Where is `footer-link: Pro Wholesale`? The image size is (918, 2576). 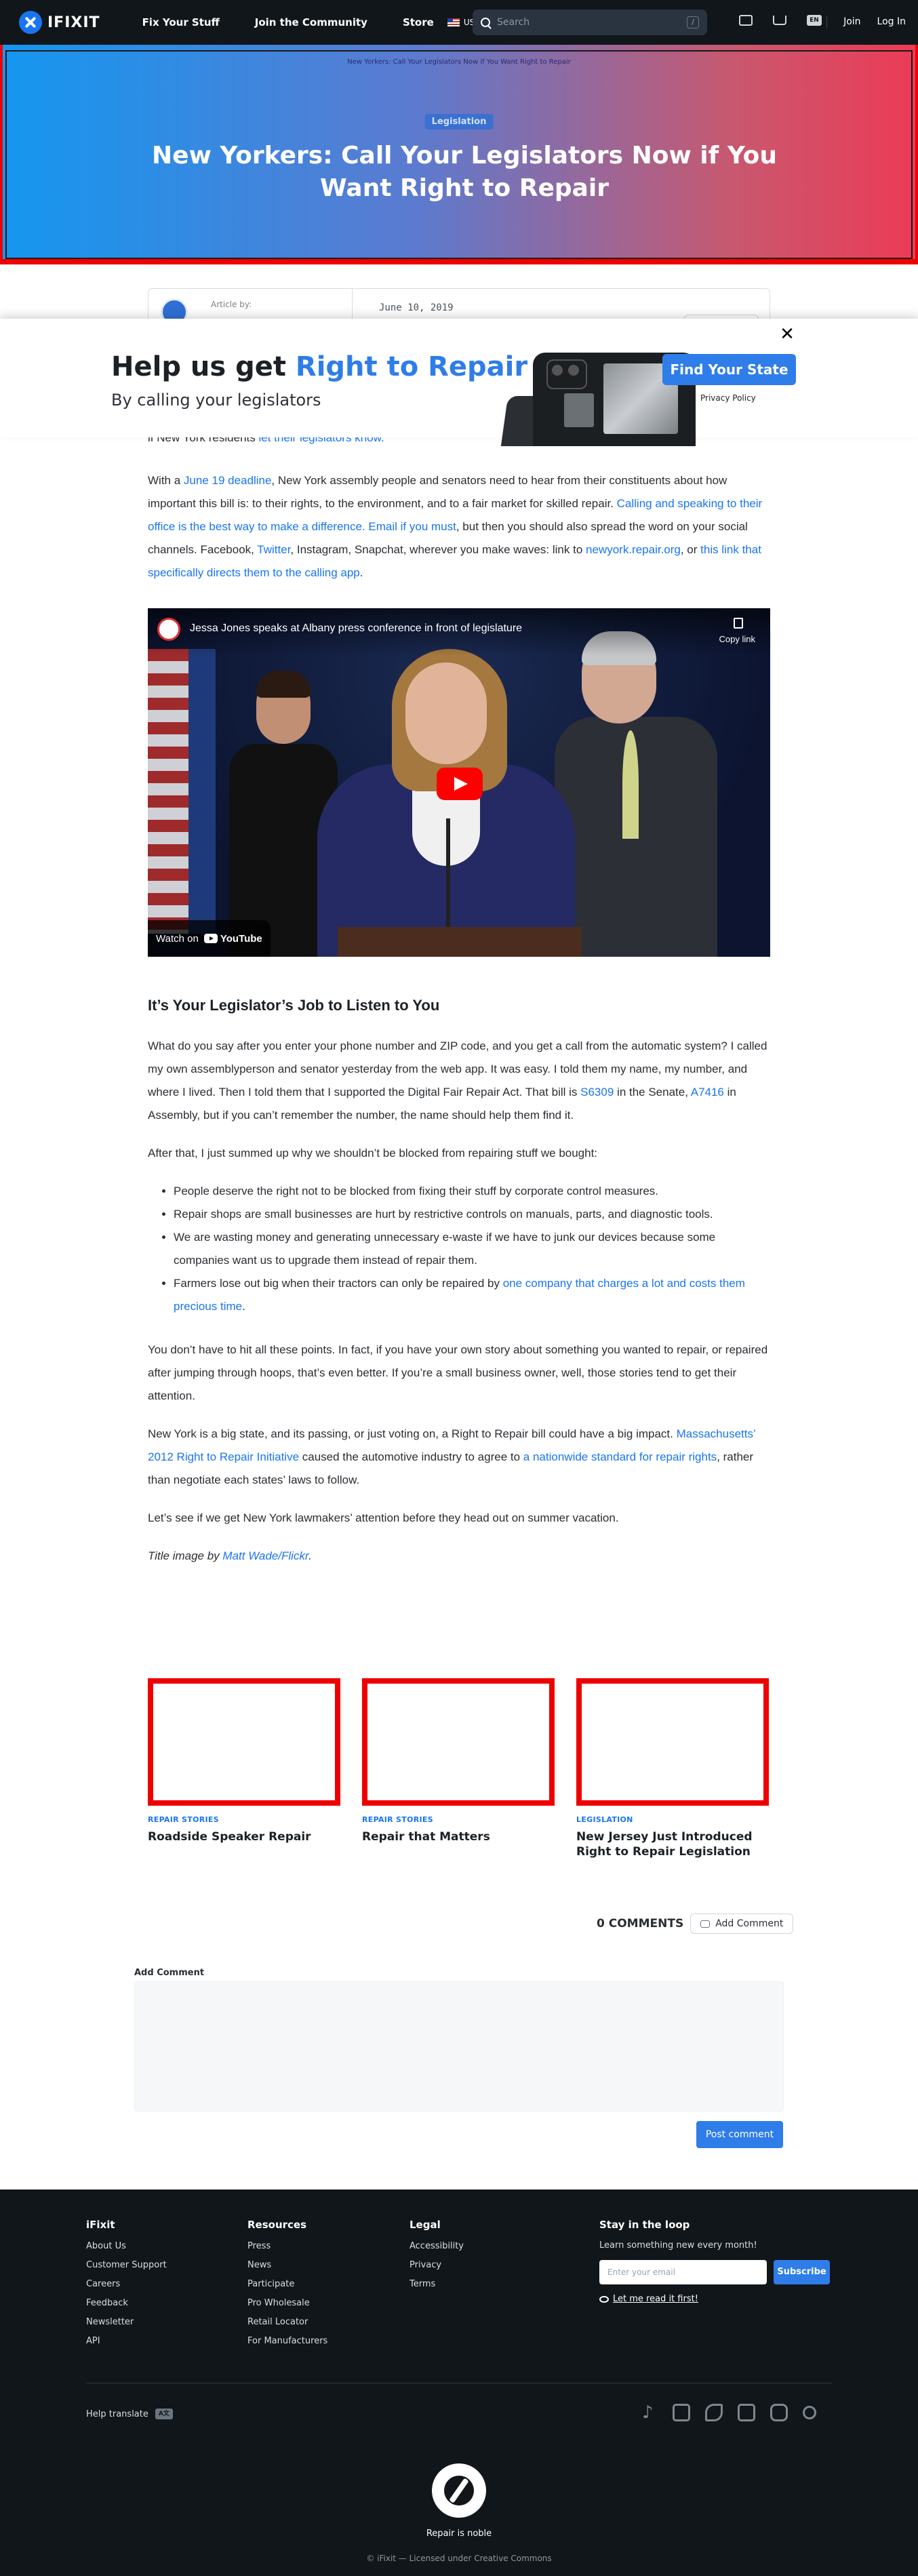 footer-link: Pro Wholesale is located at coordinates (287, 2303).